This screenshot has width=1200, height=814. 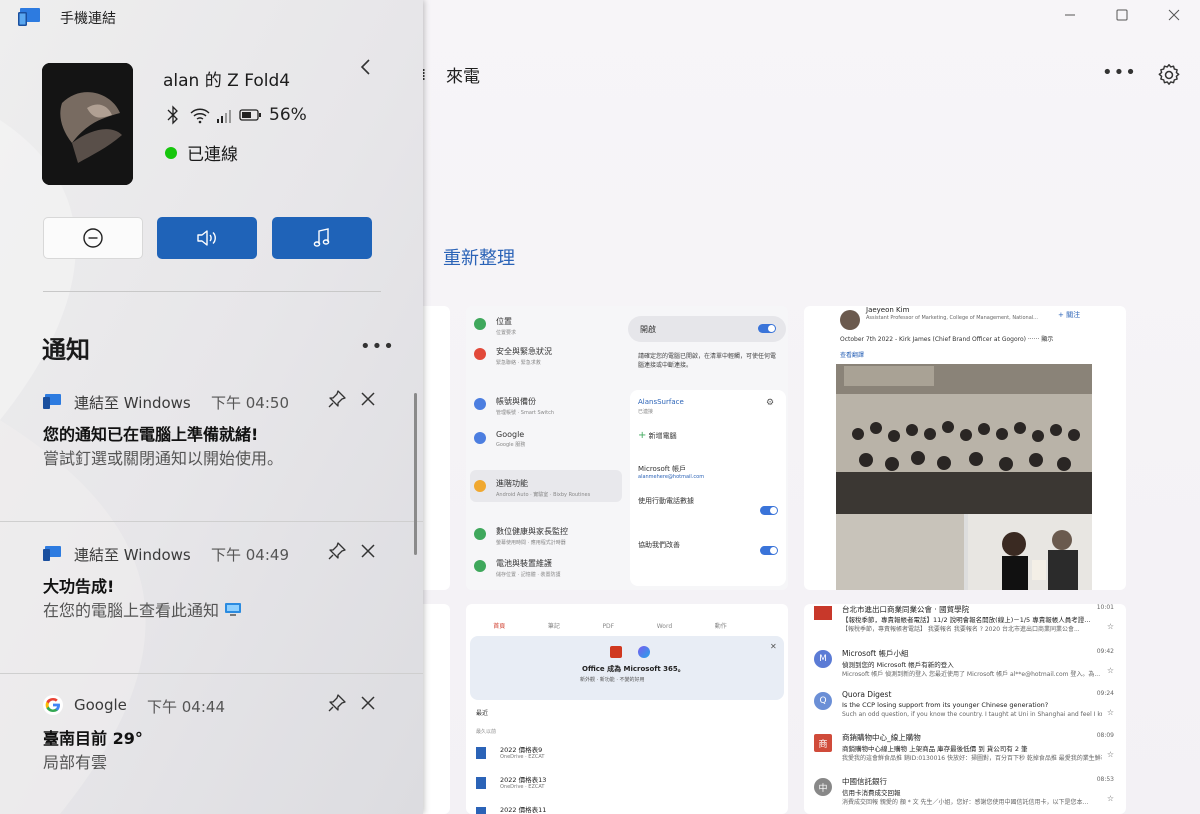 What do you see at coordinates (151, 434) in the screenshot?
I see `notification-title: 您的通知已在電腦上準備就緒!` at bounding box center [151, 434].